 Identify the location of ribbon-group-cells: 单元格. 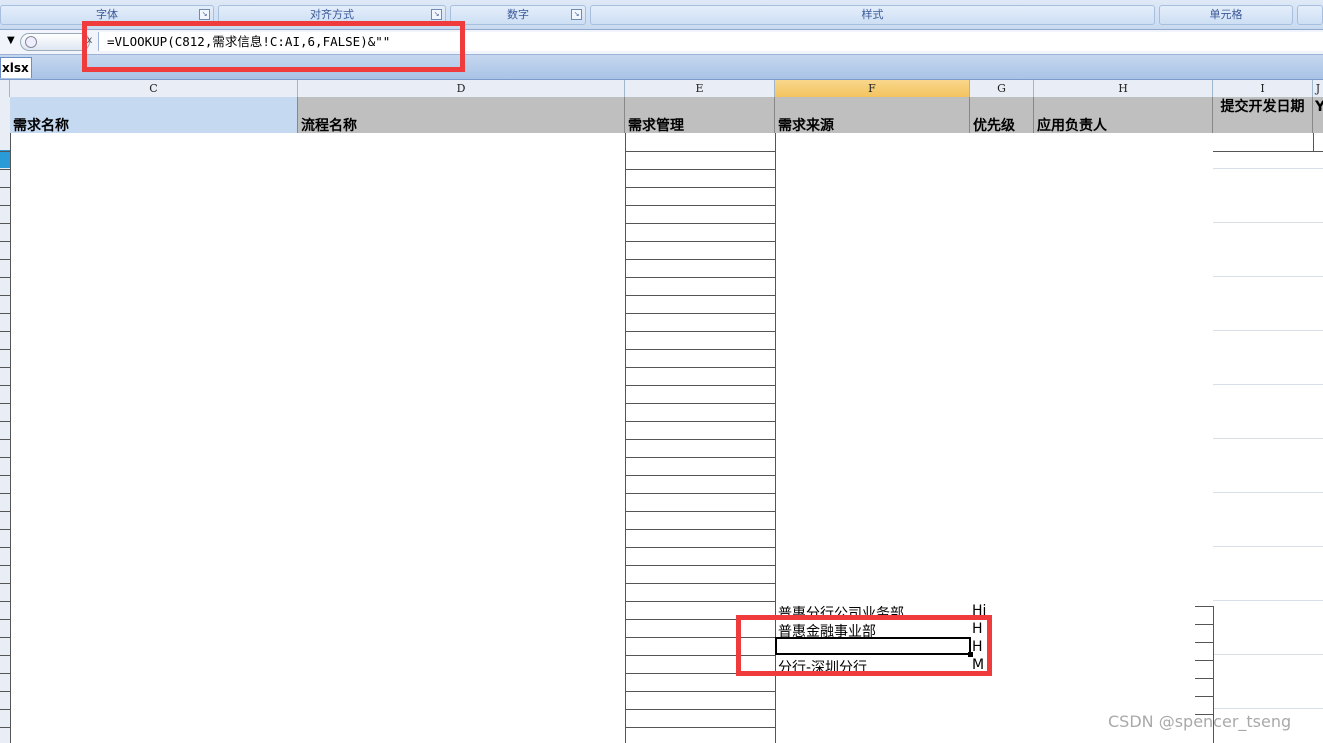
(1226, 15).